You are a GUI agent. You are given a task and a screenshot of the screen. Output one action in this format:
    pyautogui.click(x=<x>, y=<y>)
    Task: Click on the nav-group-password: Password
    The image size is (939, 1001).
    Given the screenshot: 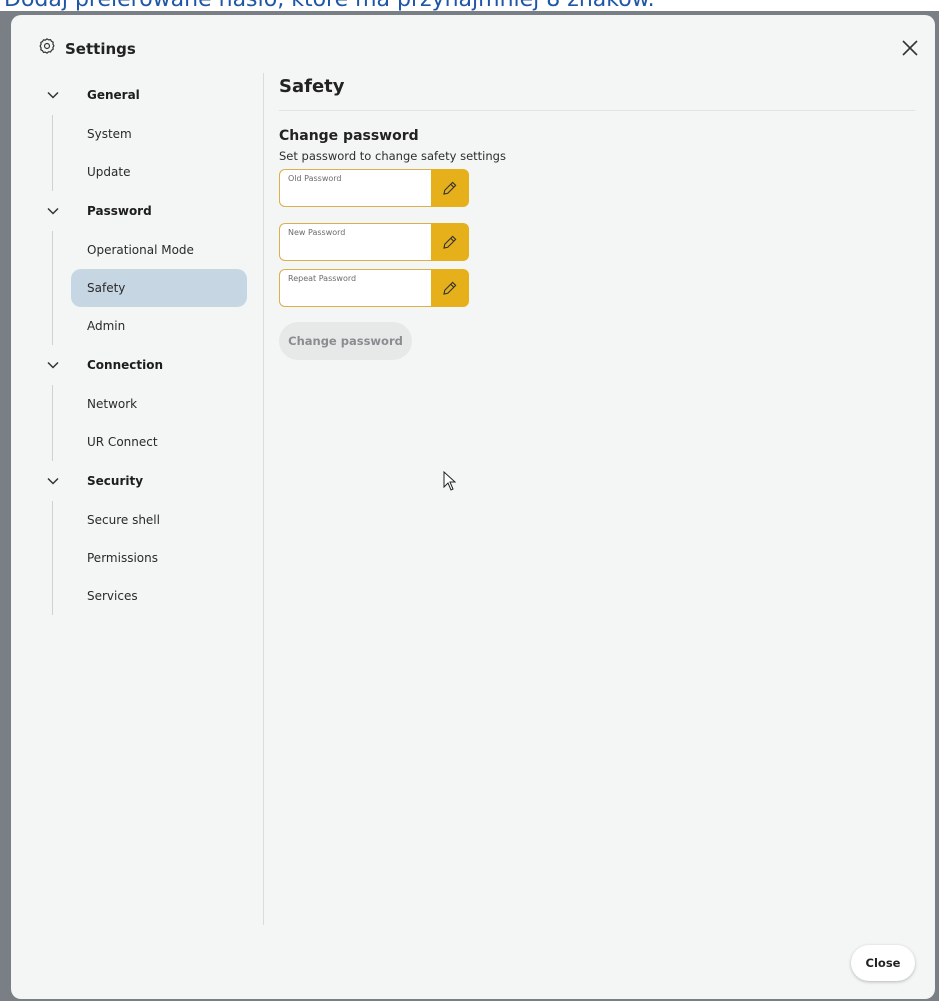 What is the action you would take?
    pyautogui.click(x=137, y=211)
    